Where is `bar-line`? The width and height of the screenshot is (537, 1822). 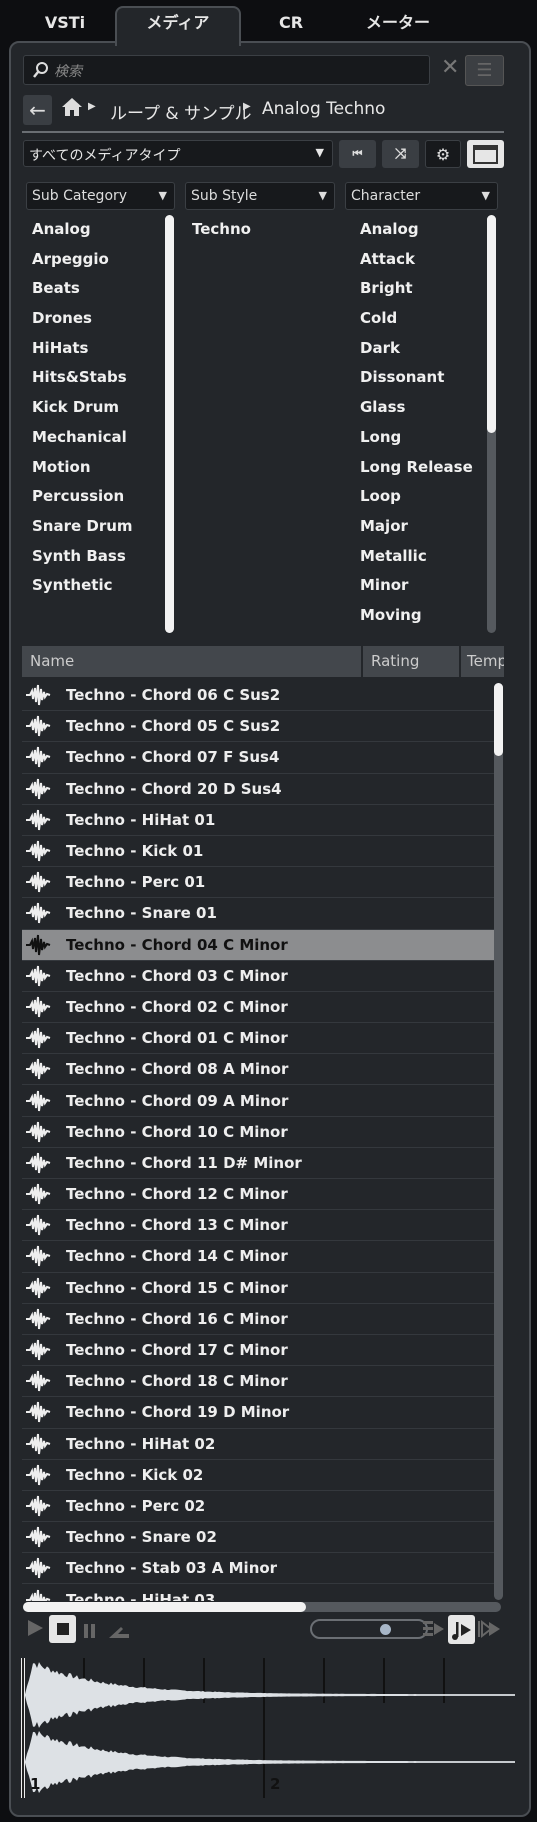
bar-line is located at coordinates (264, 1728).